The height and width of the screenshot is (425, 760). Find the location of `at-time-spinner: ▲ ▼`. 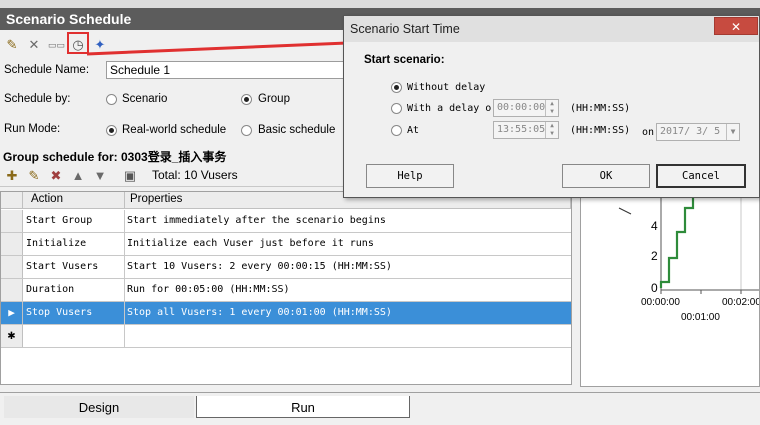

at-time-spinner: ▲ ▼ is located at coordinates (551, 130).